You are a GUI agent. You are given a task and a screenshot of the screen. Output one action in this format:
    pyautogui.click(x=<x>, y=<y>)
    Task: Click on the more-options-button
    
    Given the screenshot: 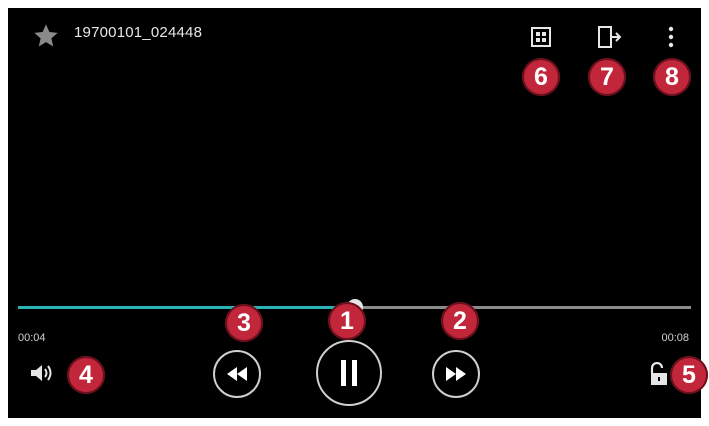 What is the action you would take?
    pyautogui.click(x=671, y=37)
    